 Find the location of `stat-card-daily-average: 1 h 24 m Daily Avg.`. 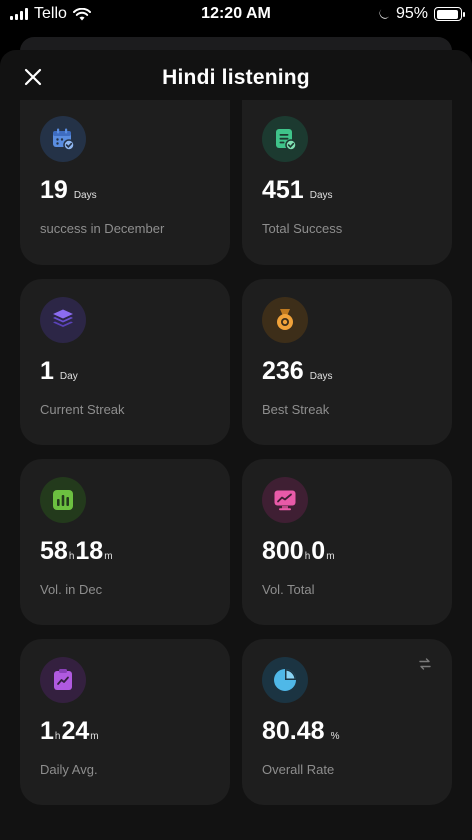

stat-card-daily-average: 1 h 24 m Daily Avg. is located at coordinates (125, 722).